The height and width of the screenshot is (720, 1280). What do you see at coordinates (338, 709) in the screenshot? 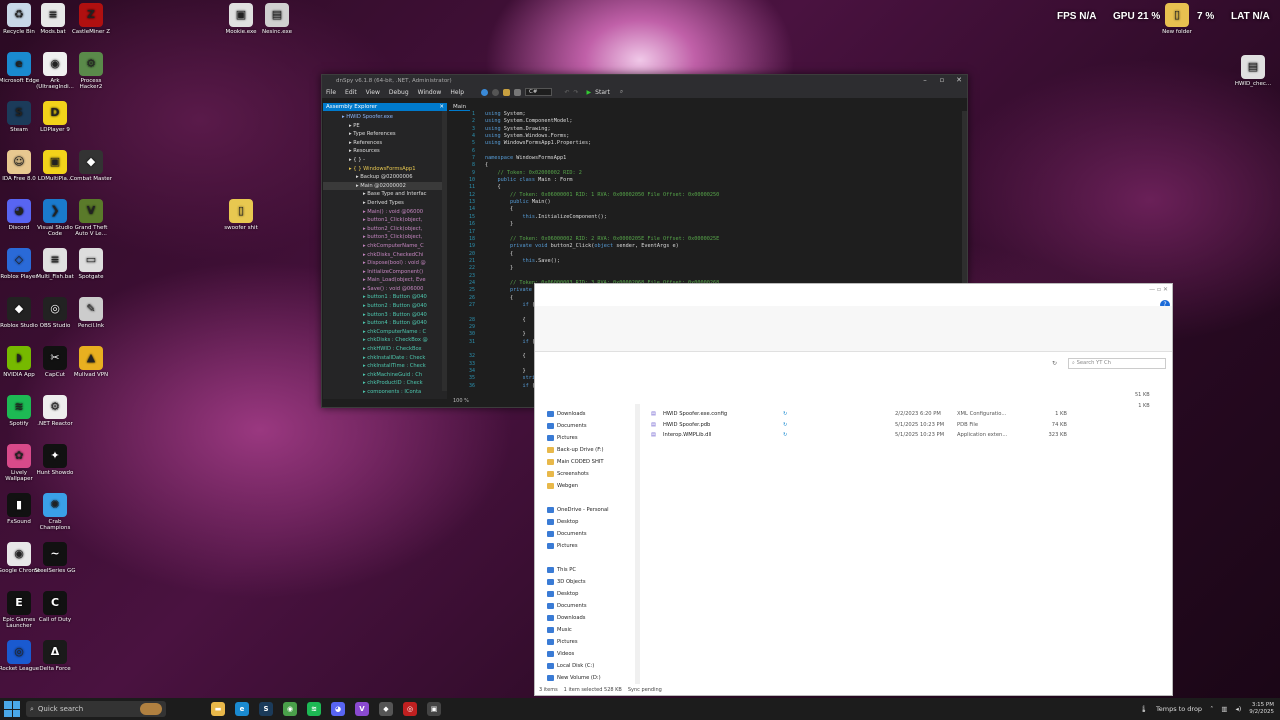
I see `taskbar-discord-icon: ◕` at bounding box center [338, 709].